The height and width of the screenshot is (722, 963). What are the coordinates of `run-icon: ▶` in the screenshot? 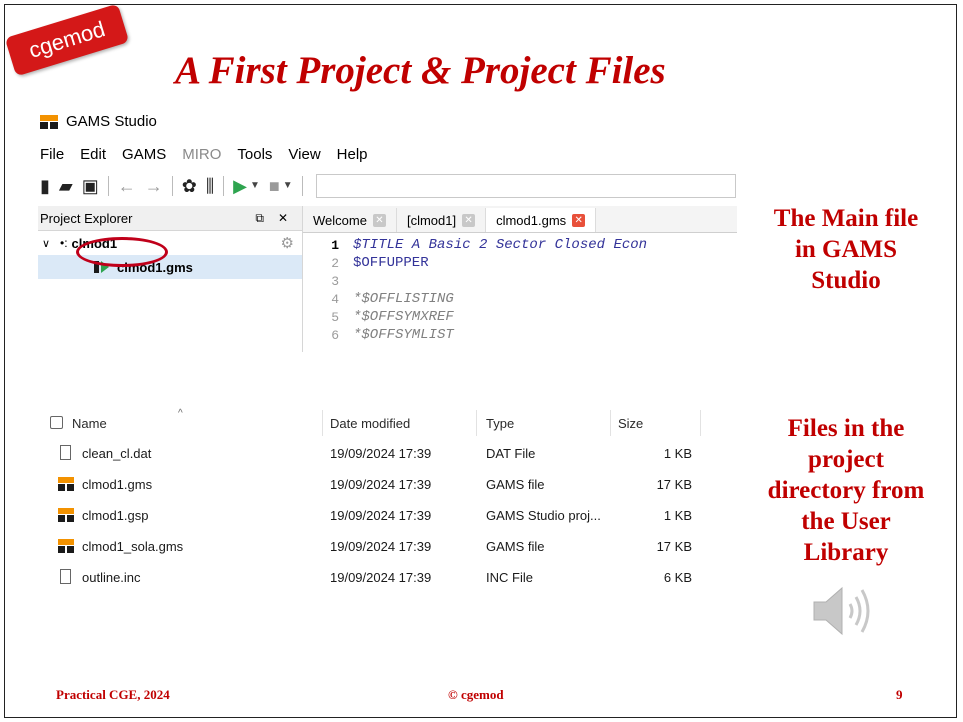 It's located at (240, 186).